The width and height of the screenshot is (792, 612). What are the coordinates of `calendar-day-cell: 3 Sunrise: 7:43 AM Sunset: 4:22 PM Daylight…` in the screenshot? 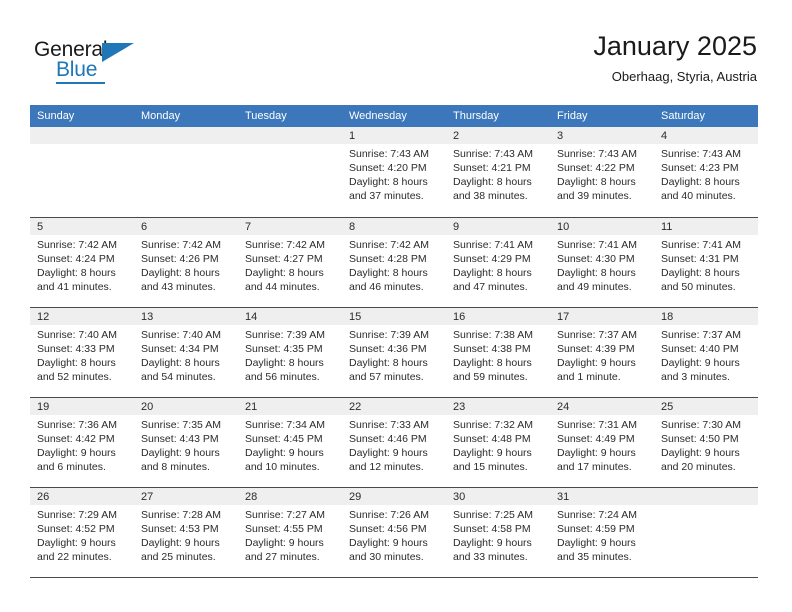 It's located at (602, 172).